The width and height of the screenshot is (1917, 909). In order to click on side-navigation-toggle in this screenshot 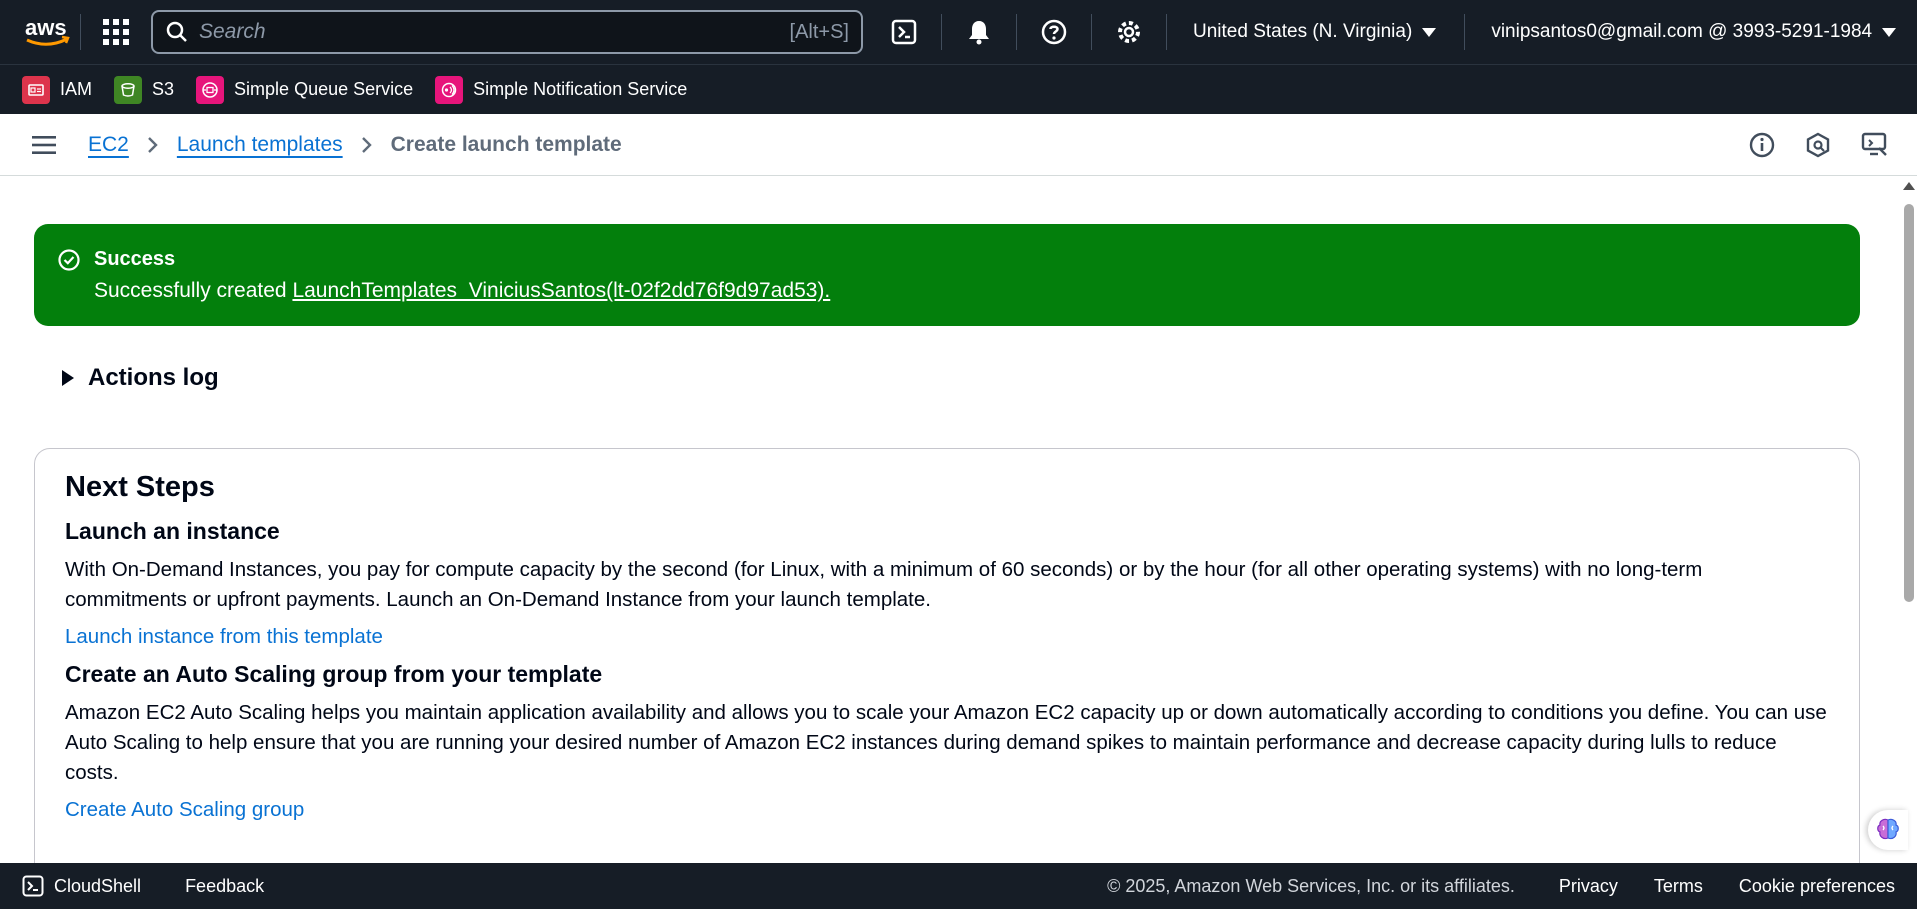, I will do `click(44, 145)`.